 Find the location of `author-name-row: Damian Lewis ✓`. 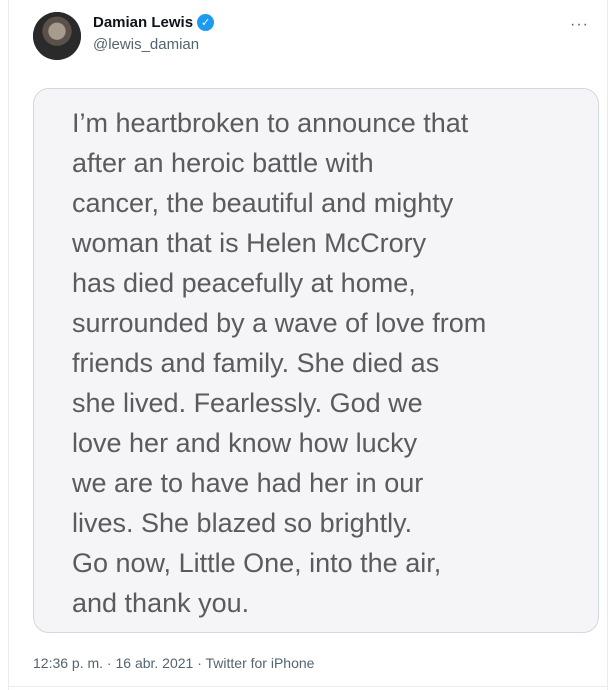

author-name-row: Damian Lewis ✓ is located at coordinates (154, 22).